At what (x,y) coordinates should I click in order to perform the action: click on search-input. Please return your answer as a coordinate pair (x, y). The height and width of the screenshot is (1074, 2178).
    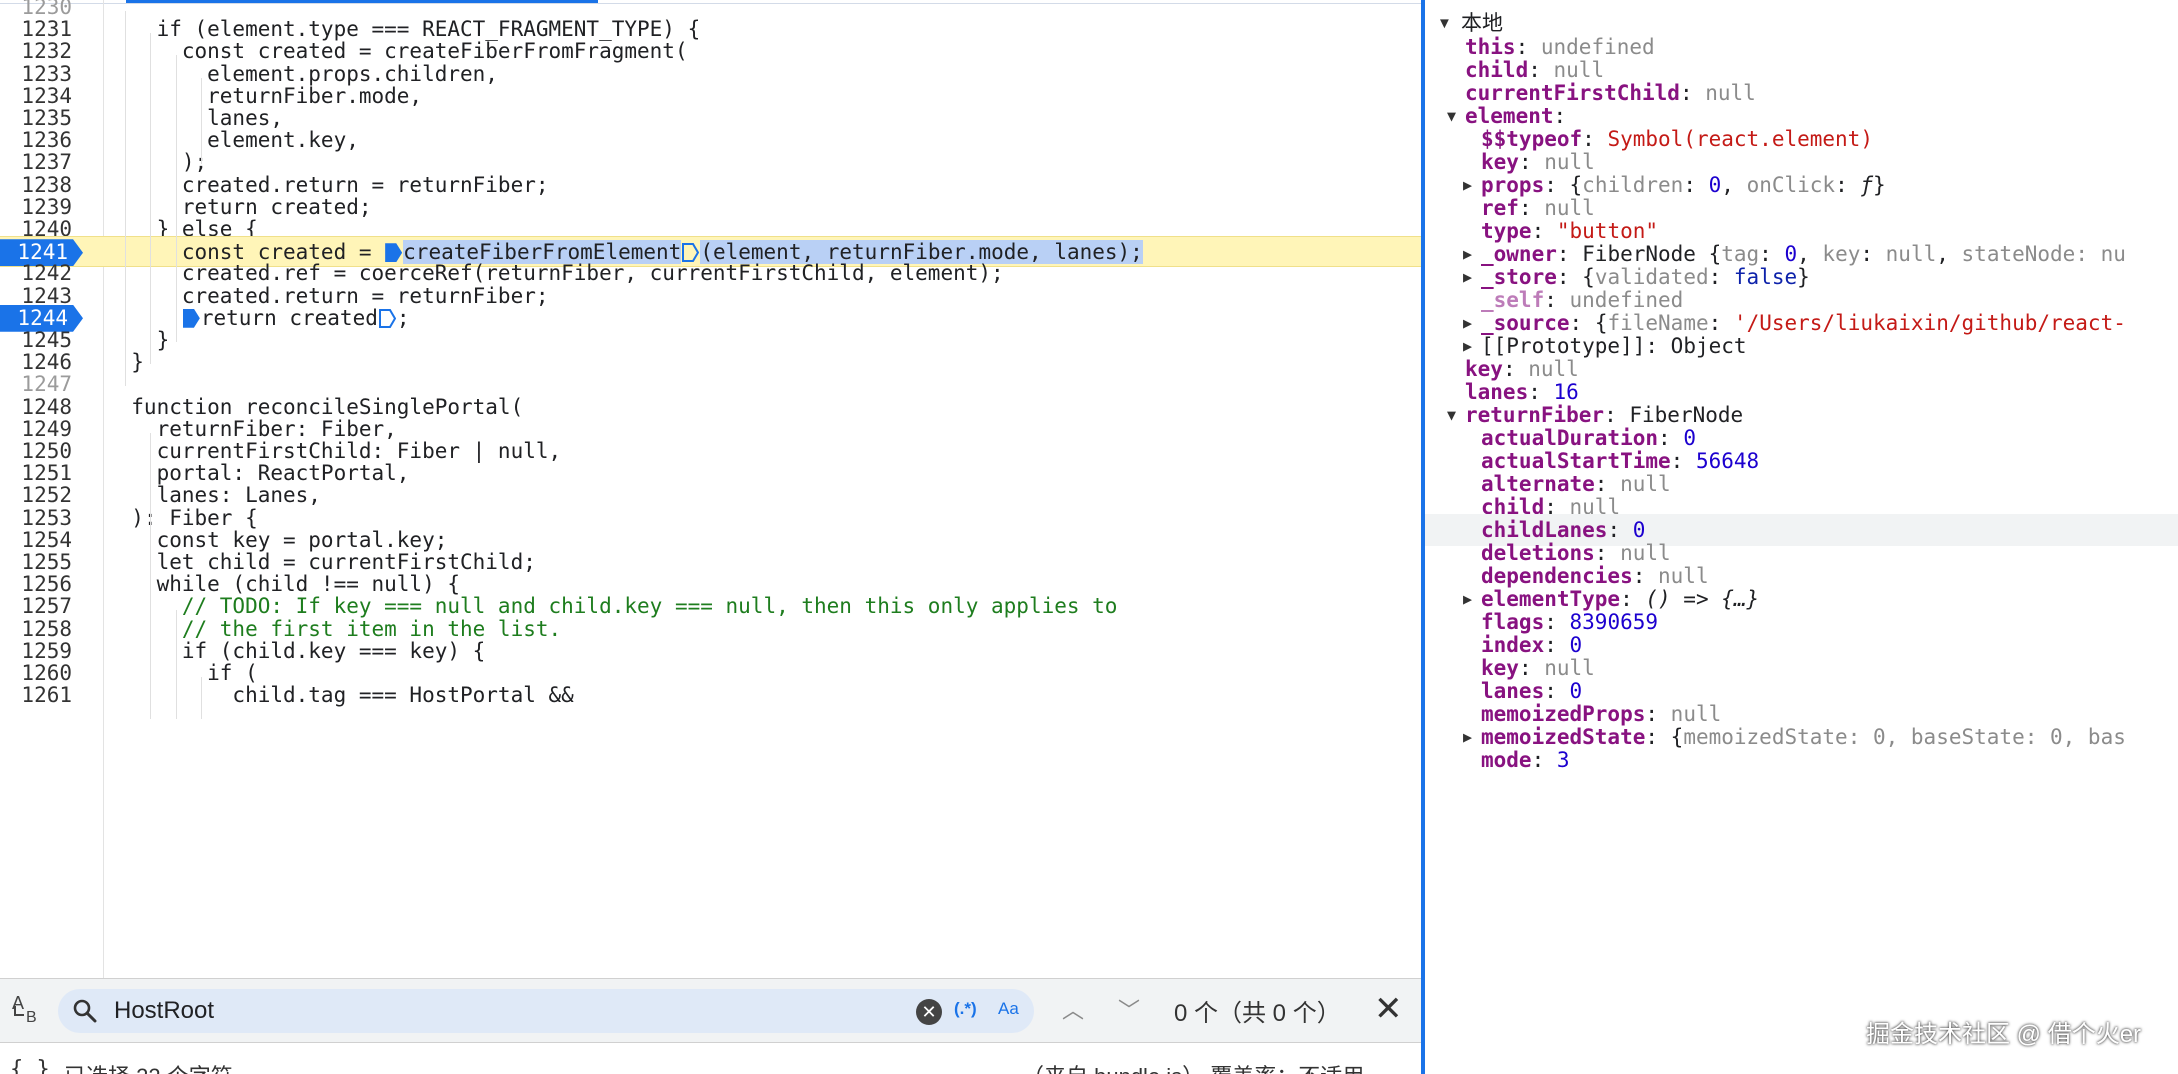
    Looking at the image, I should click on (514, 1011).